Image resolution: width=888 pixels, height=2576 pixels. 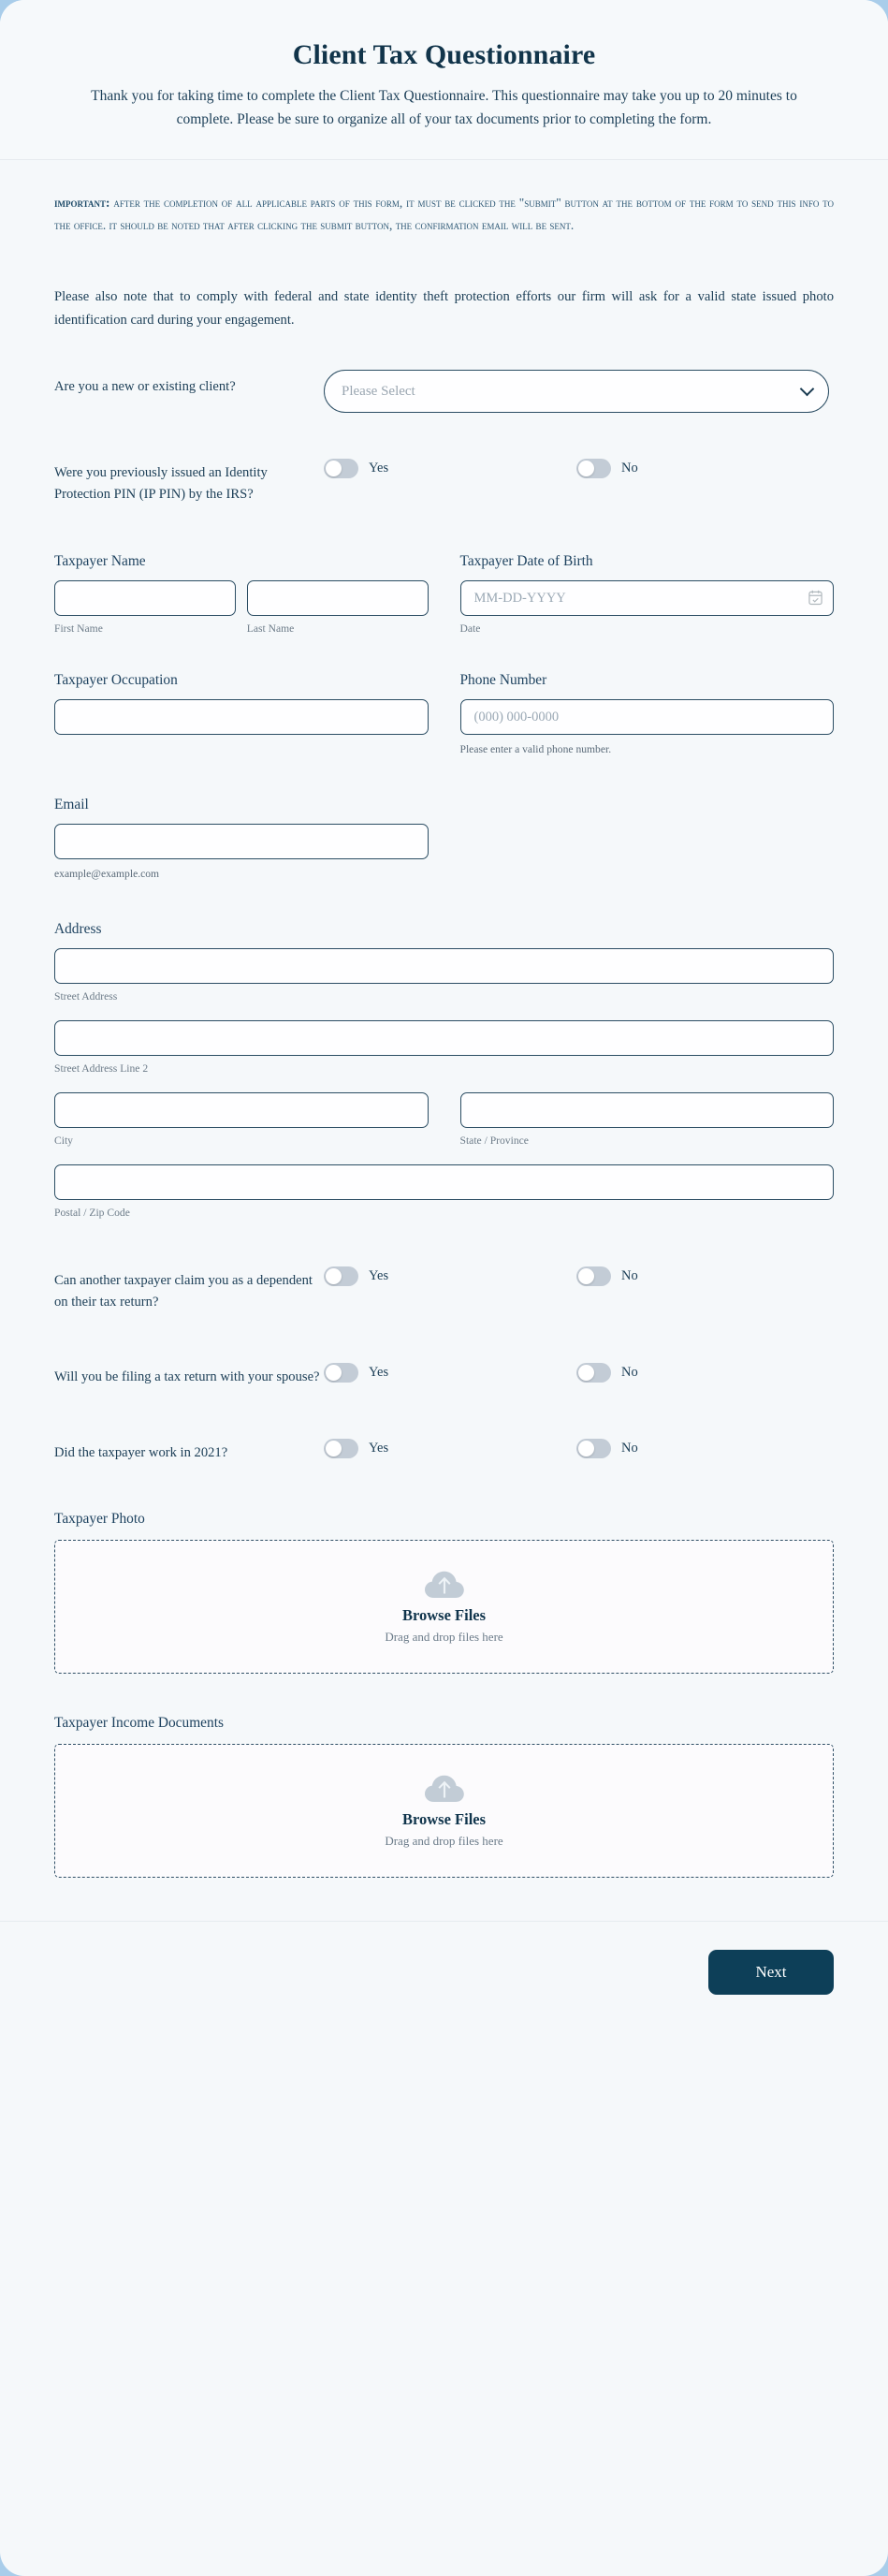 I want to click on dependent-toggles: Yes No, so click(x=579, y=1275).